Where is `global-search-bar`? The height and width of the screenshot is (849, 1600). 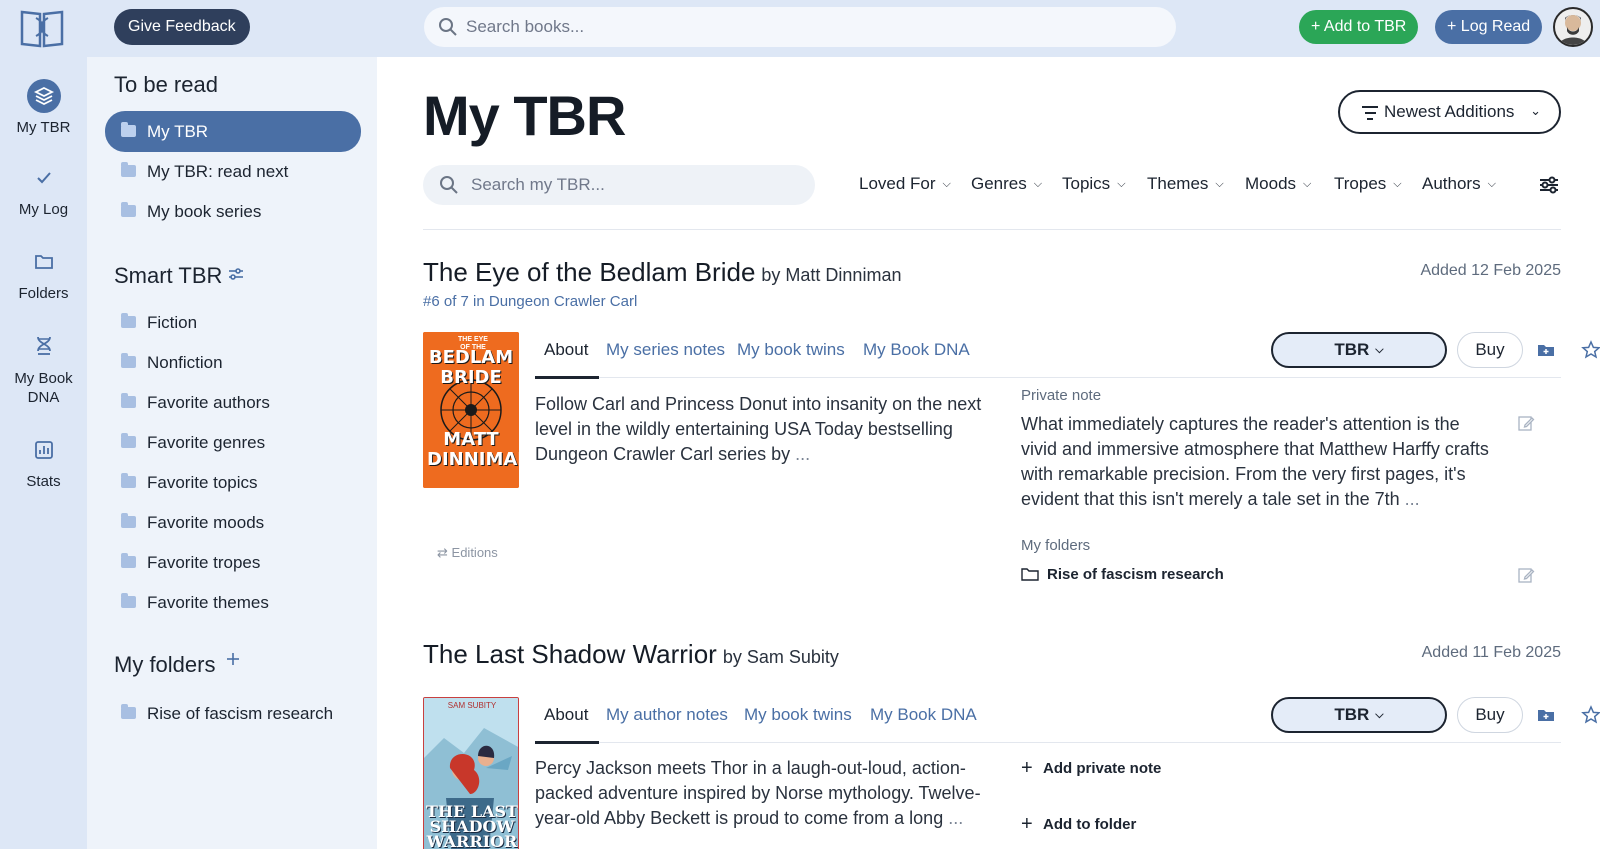 global-search-bar is located at coordinates (800, 27).